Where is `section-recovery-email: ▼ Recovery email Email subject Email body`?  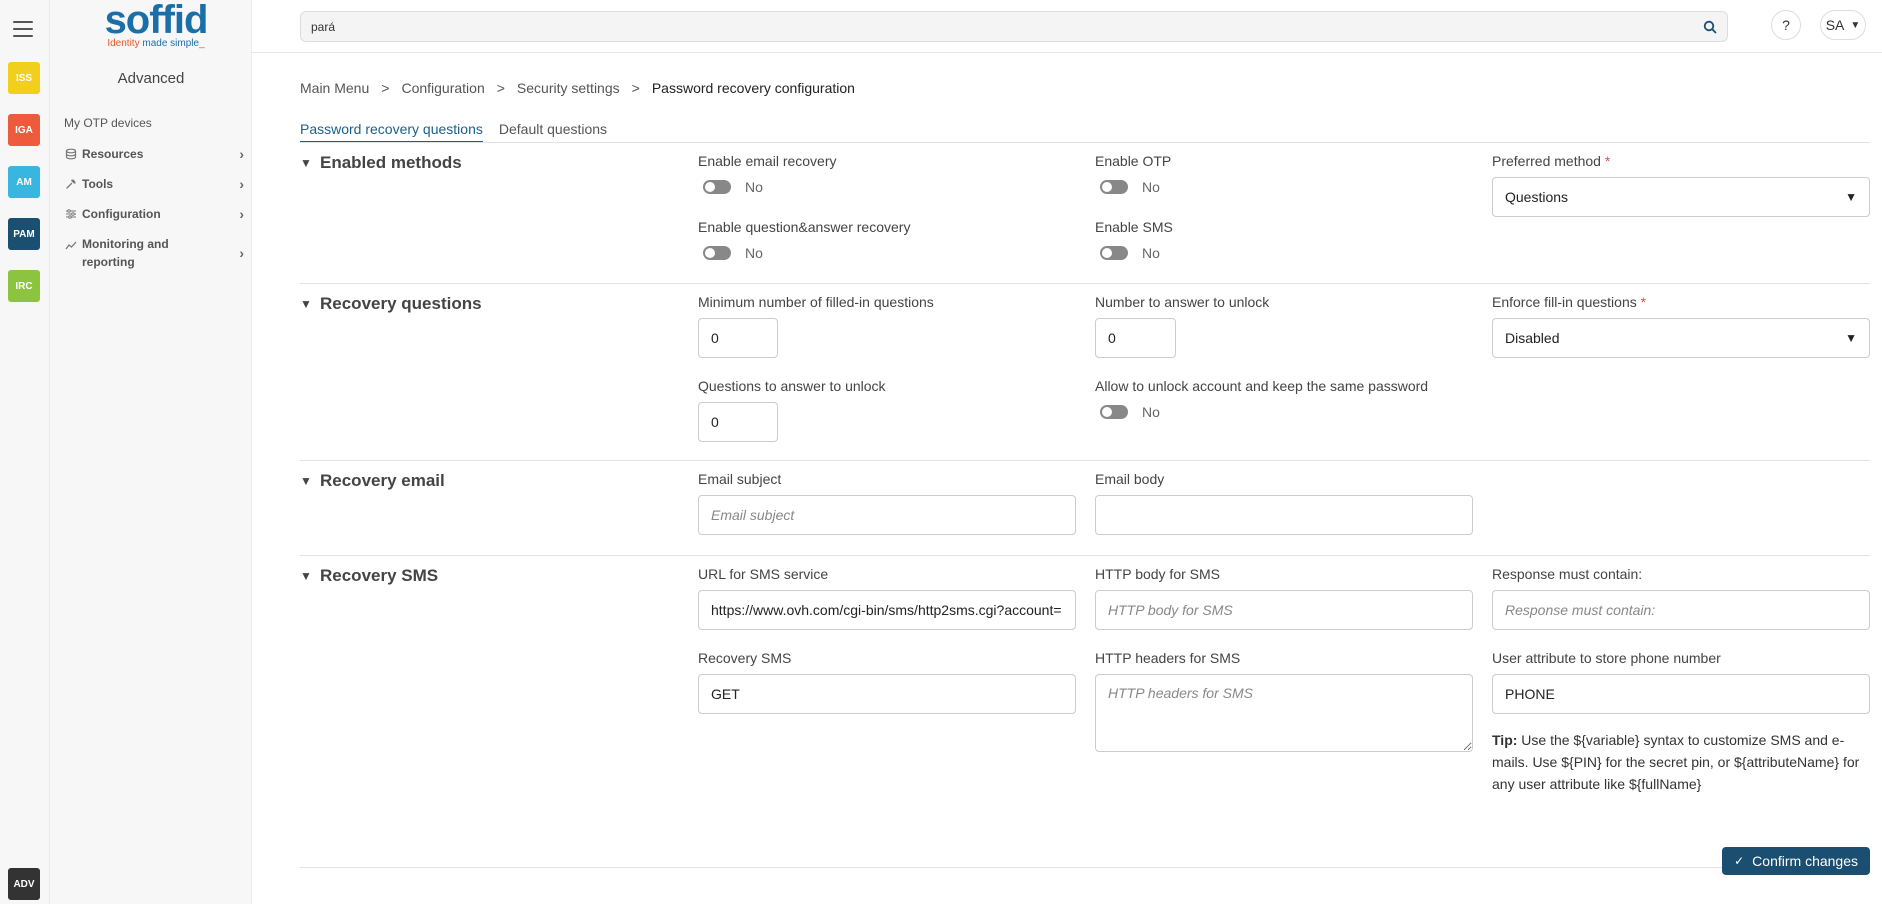
section-recovery-email: ▼ Recovery email Email subject Email body is located at coordinates (1085, 507).